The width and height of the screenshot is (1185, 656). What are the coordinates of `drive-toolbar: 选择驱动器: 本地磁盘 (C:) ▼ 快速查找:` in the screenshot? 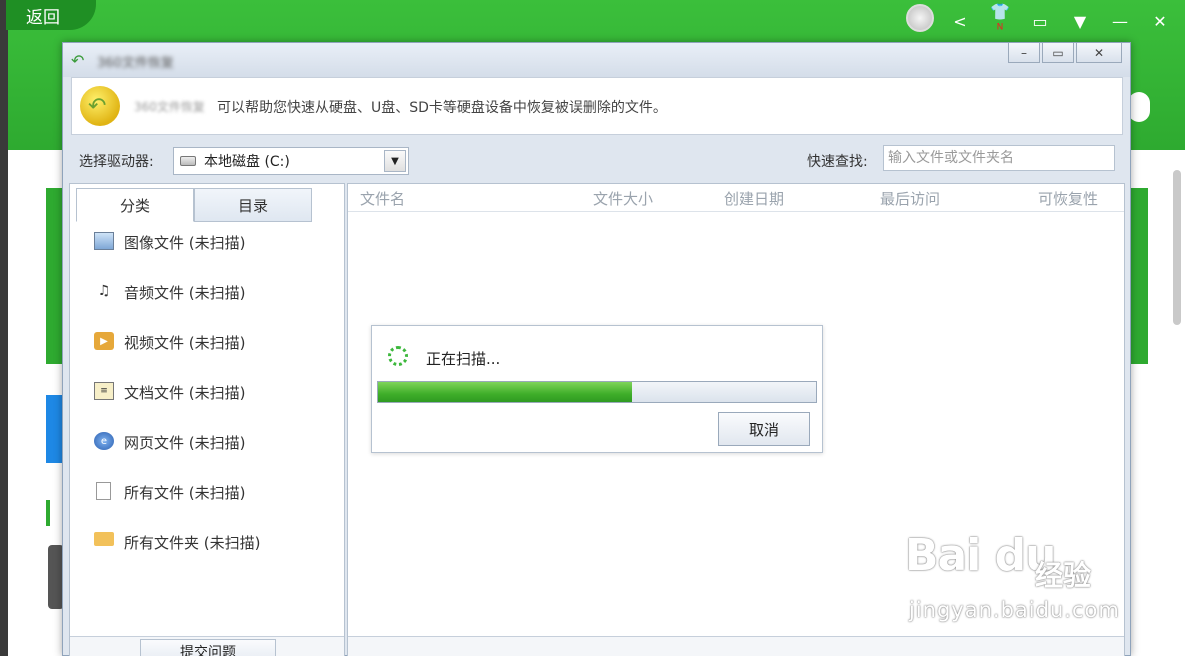 It's located at (596, 160).